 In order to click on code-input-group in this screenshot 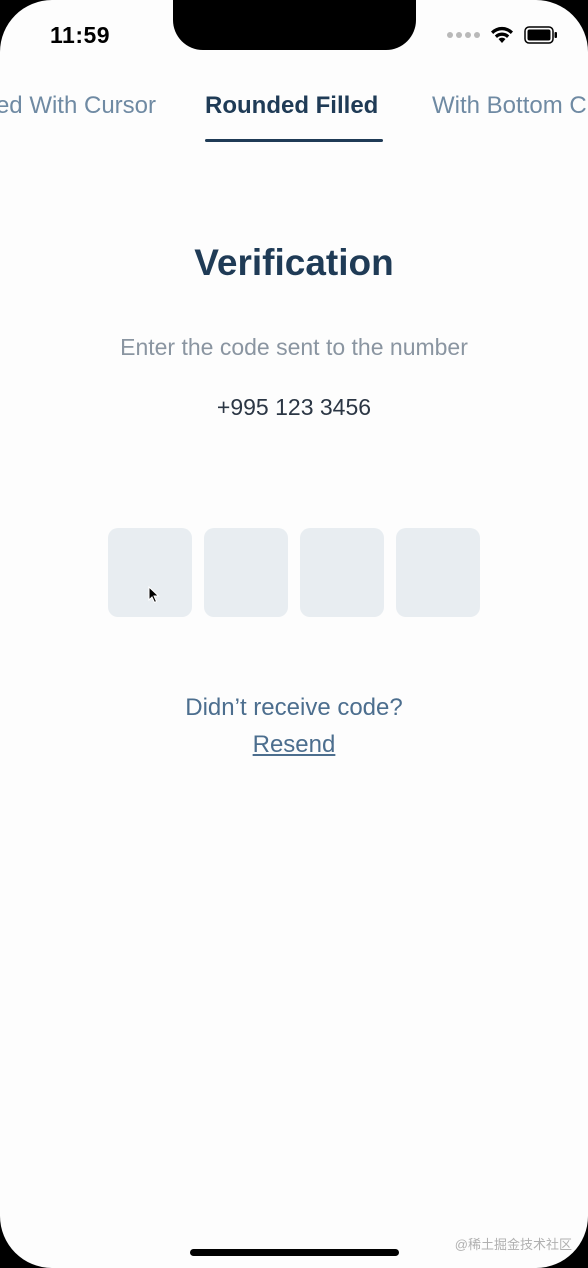, I will do `click(294, 572)`.